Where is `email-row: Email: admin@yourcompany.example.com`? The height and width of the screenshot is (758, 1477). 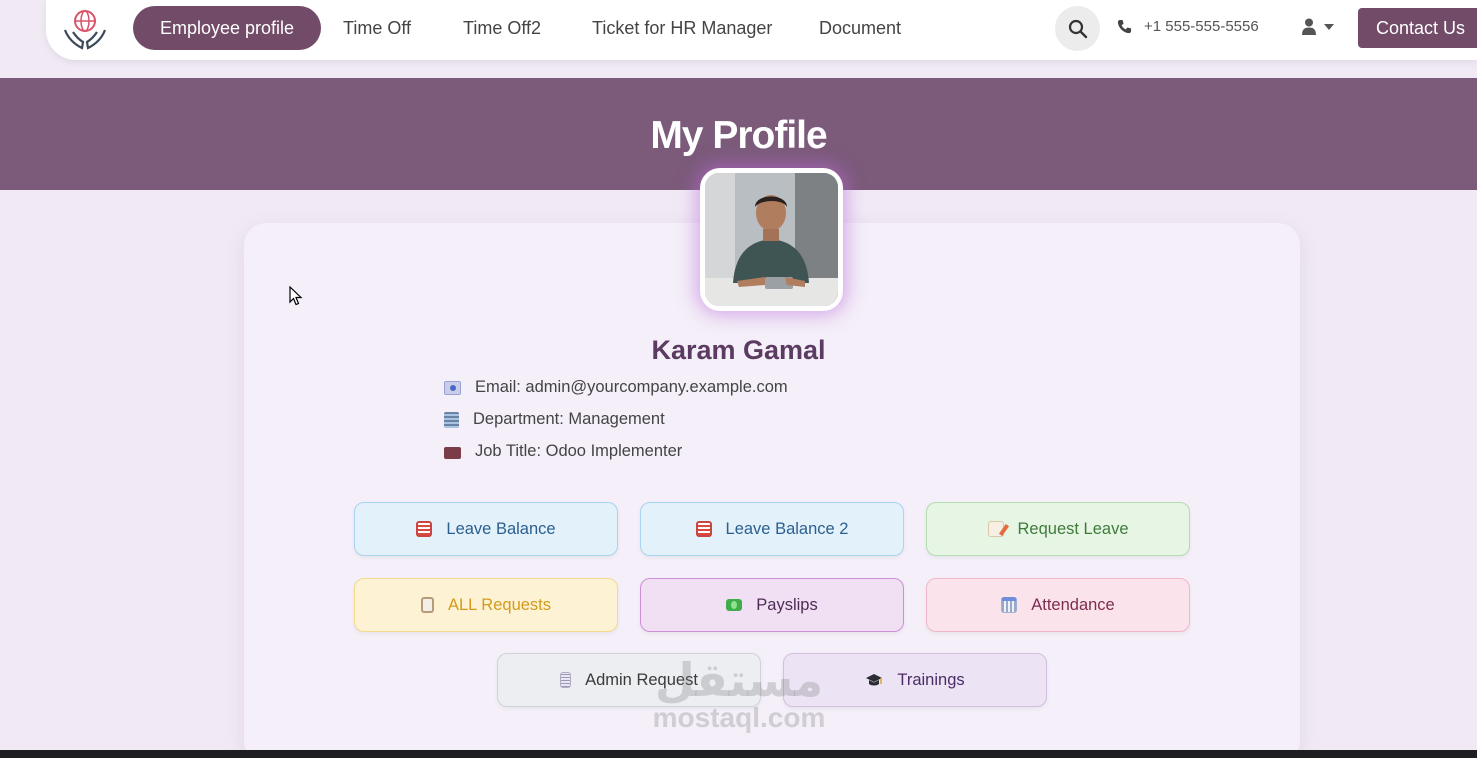 email-row: Email: admin@yourcompany.example.com is located at coordinates (616, 387).